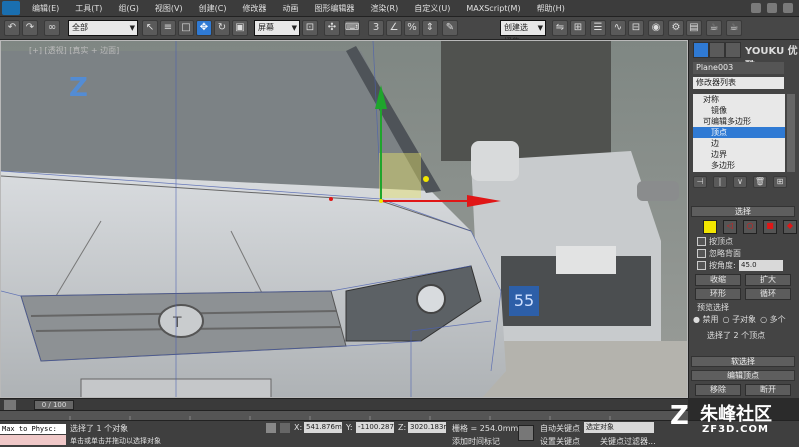 This screenshot has width=799, height=447. I want to click on pin-stack-icon: ⊣, so click(700, 182).